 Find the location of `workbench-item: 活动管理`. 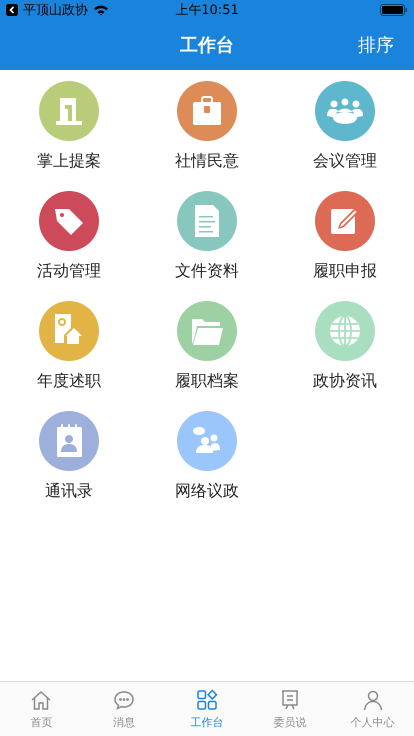

workbench-item: 活动管理 is located at coordinates (69, 236).